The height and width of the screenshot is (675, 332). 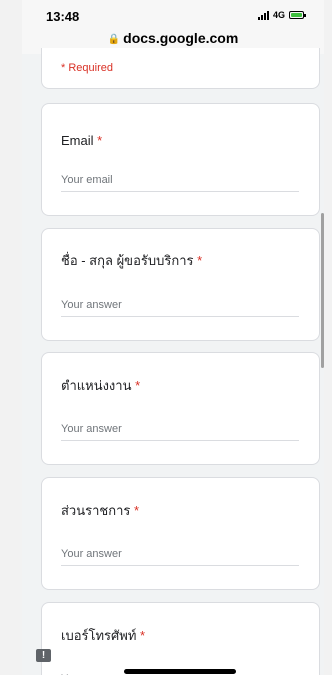 I want to click on scrollbar-thumb, so click(x=322, y=290).